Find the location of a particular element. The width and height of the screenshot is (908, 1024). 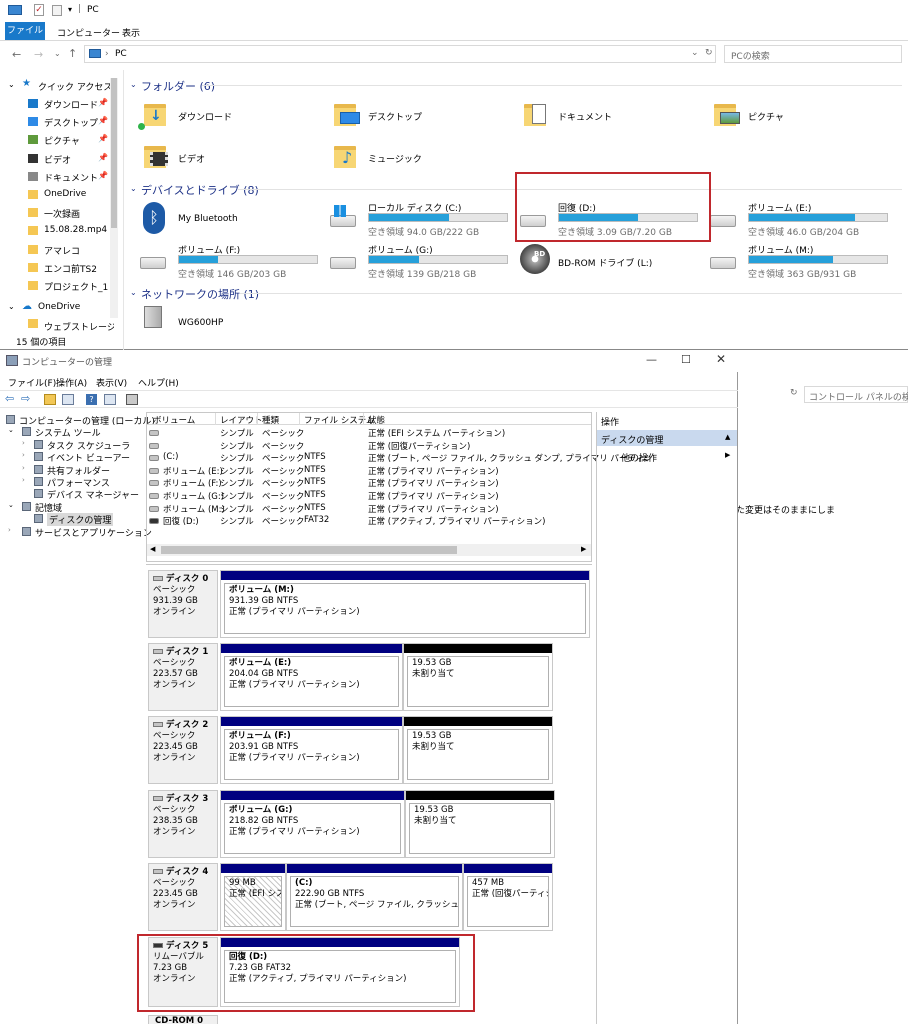

partition-d3b: 19.53 GB 未割り当て is located at coordinates (480, 824).